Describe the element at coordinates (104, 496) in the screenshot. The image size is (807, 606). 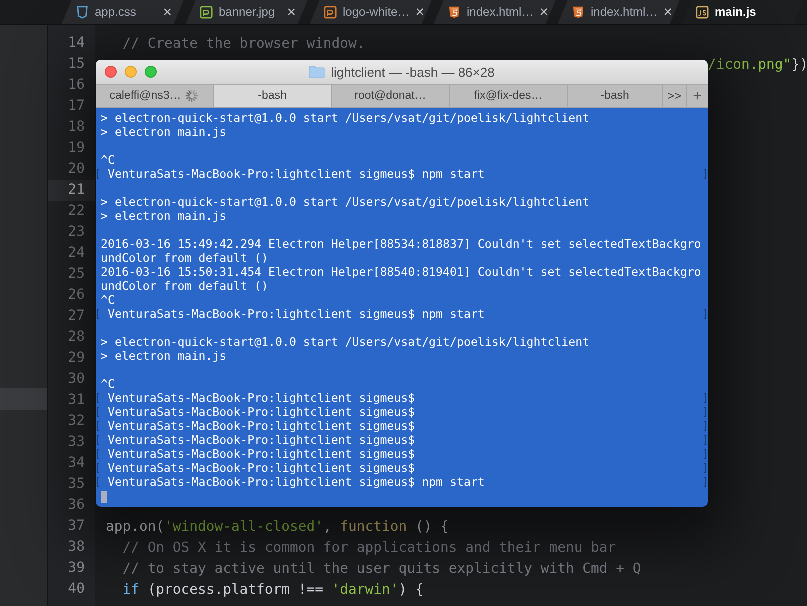
I see `text-cursor` at that location.